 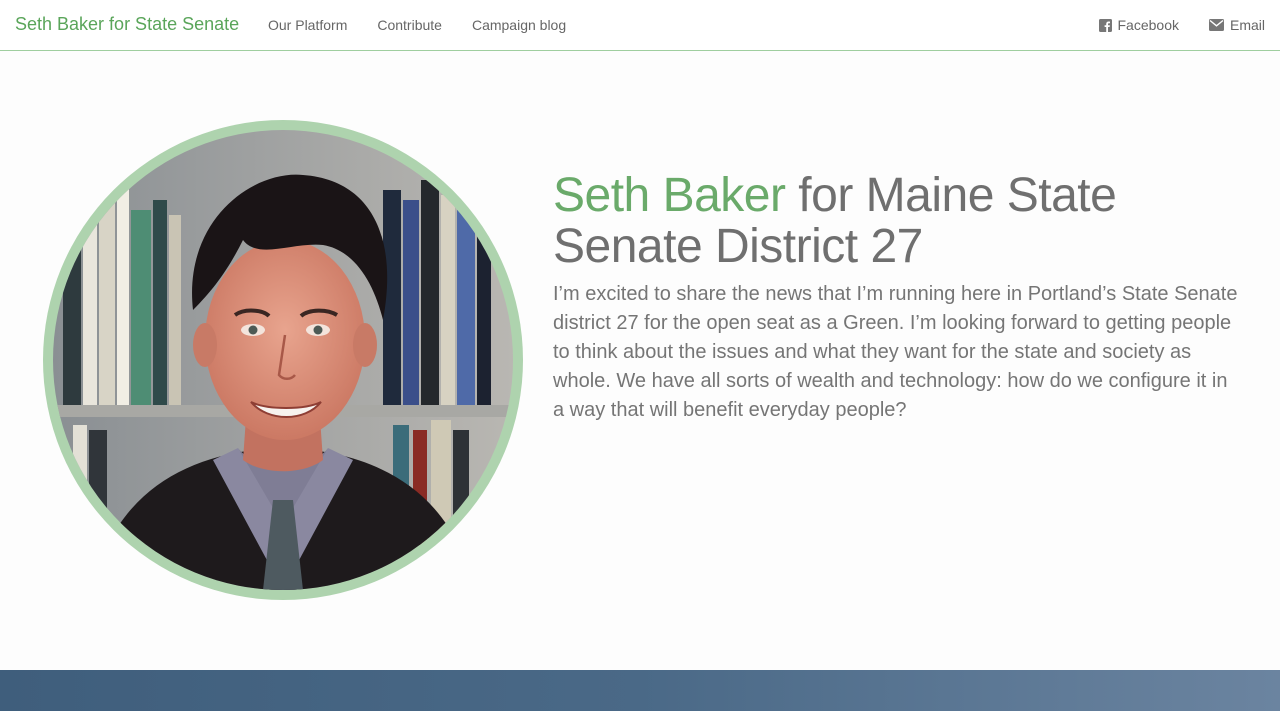 I want to click on social-nav: Facebook Email, so click(x=1182, y=25).